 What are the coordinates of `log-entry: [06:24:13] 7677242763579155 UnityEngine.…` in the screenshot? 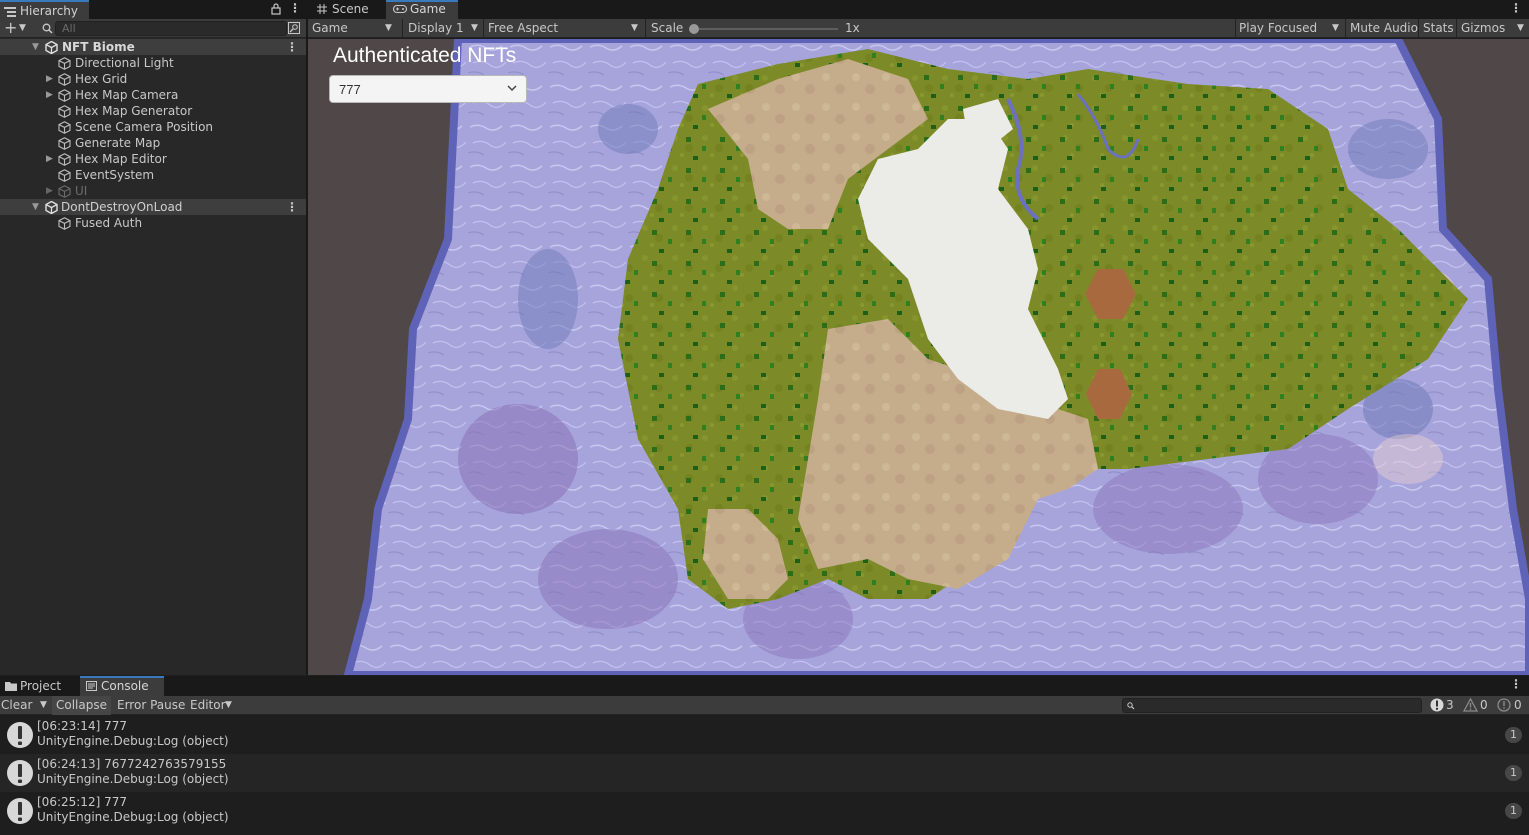 It's located at (764, 773).